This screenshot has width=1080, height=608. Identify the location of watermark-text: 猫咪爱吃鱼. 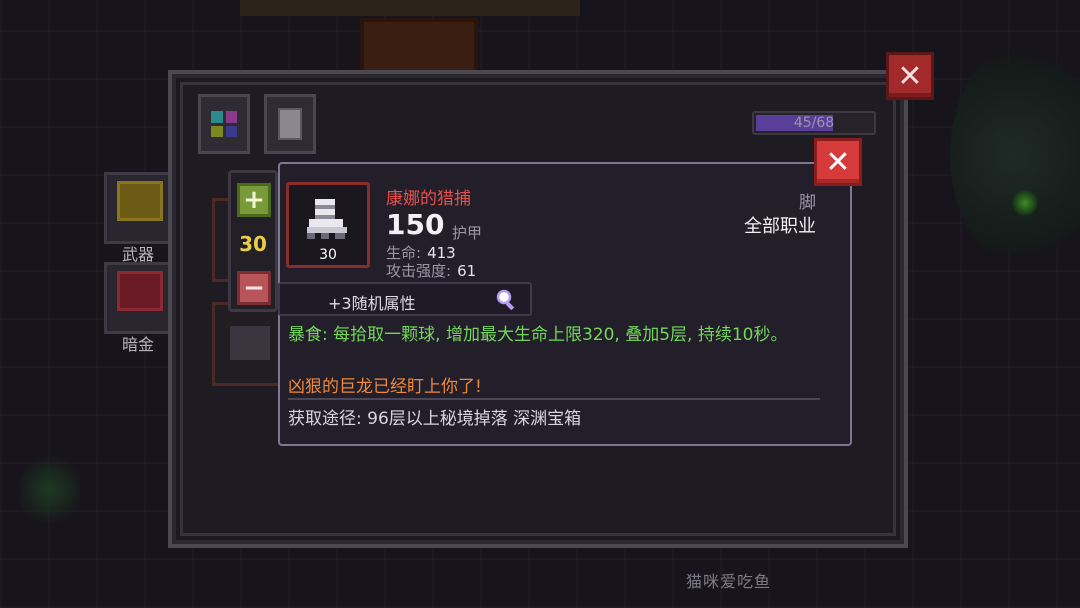
(729, 581).